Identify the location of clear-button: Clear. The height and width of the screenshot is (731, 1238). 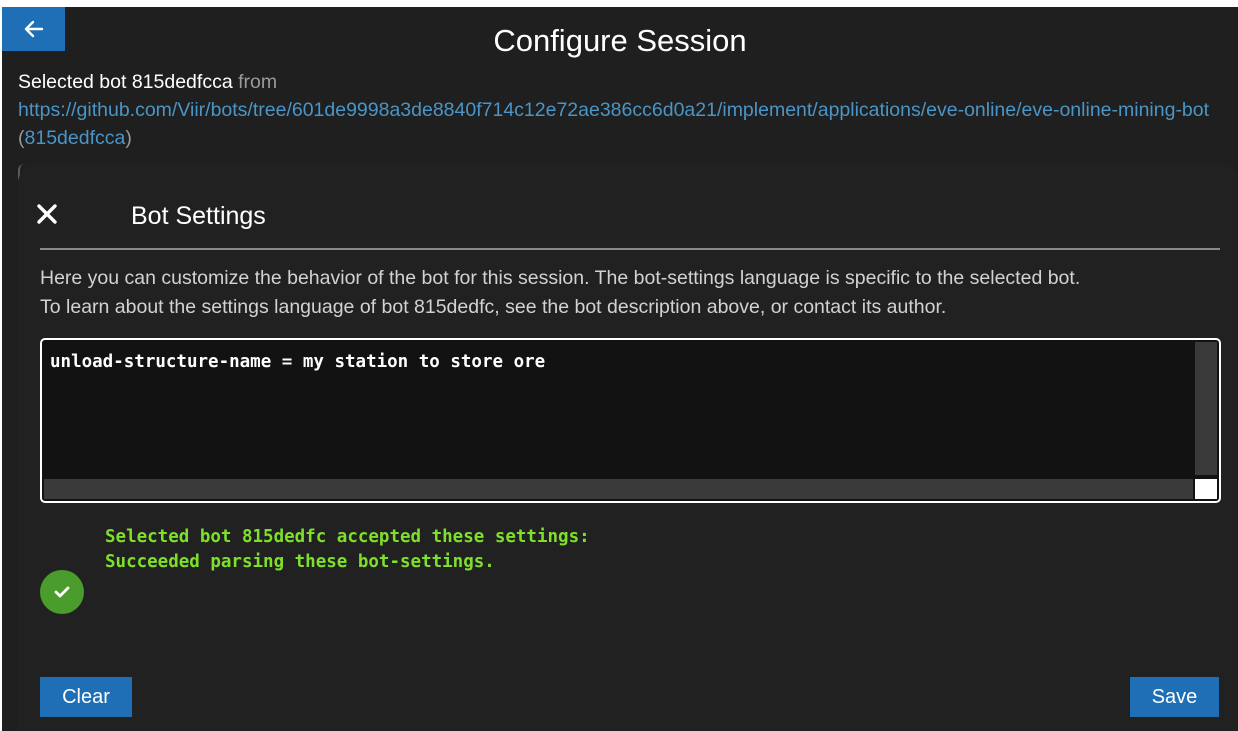
(86, 697).